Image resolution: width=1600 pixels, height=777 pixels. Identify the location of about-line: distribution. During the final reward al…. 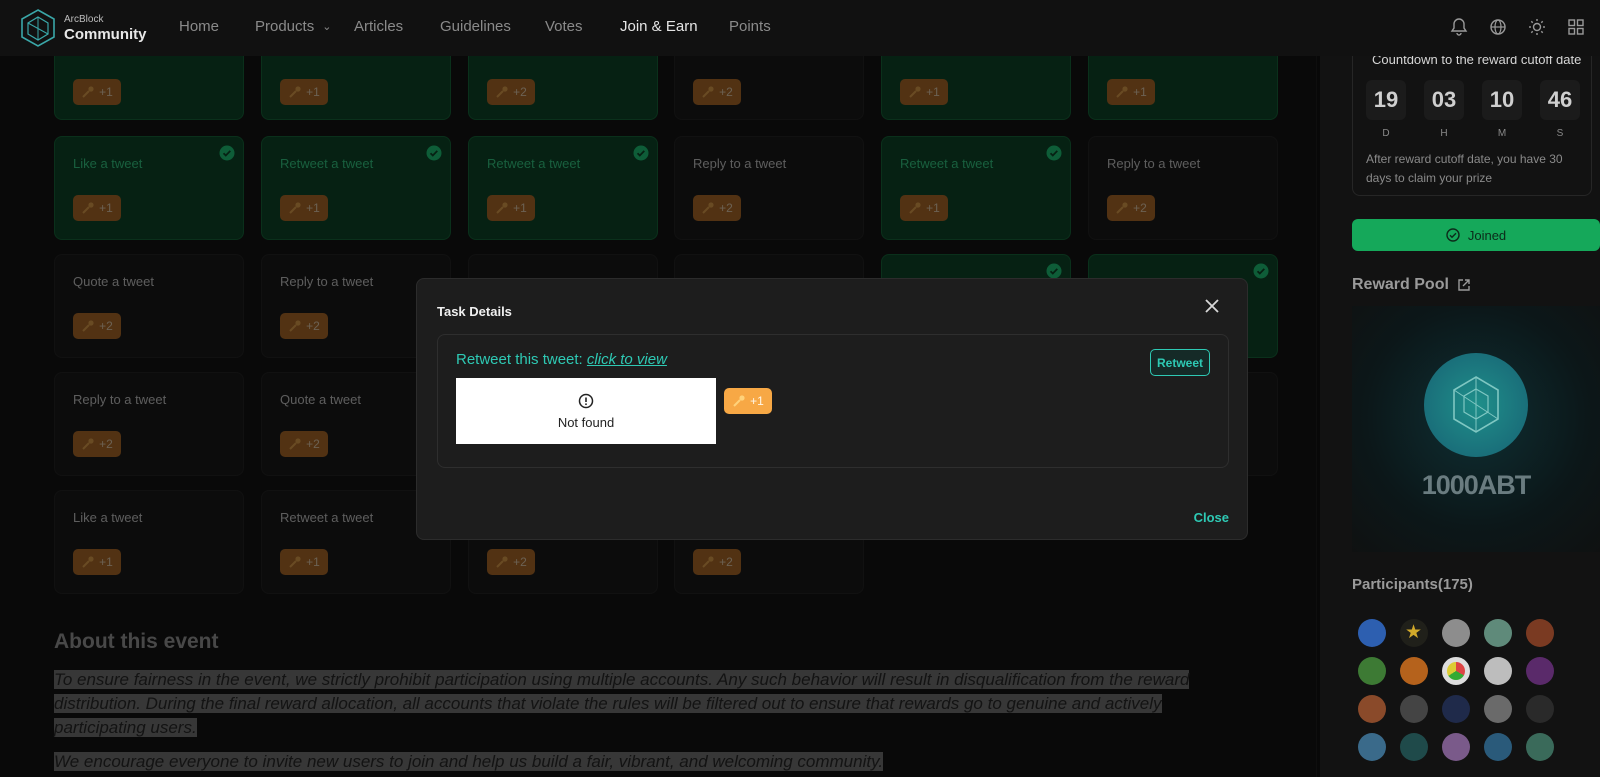
(608, 703).